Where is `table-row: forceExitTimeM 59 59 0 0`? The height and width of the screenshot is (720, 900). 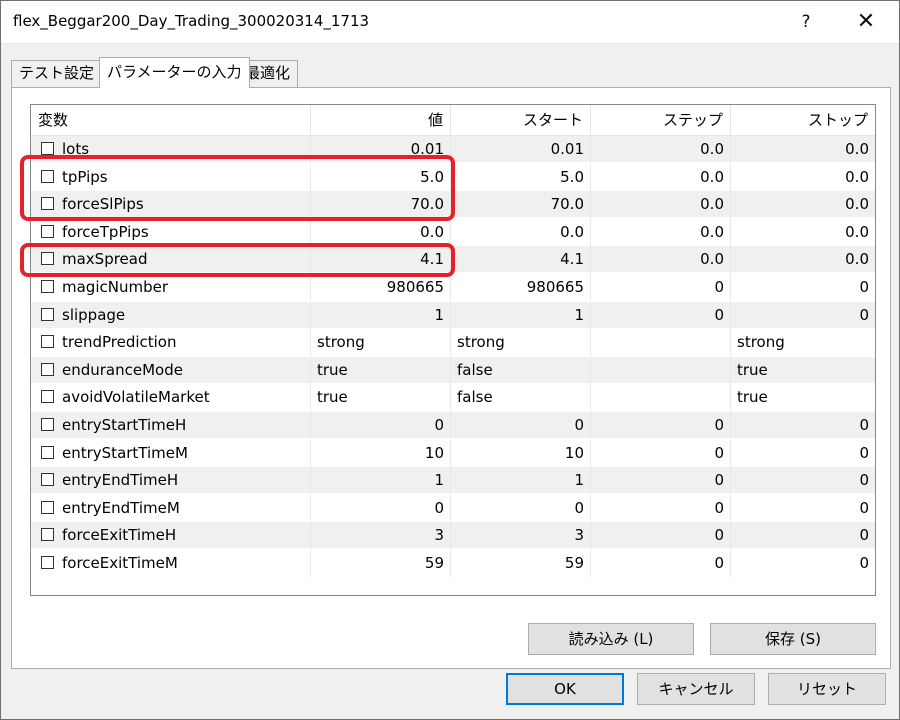 table-row: forceExitTimeM 59 59 0 0 is located at coordinates (453, 563).